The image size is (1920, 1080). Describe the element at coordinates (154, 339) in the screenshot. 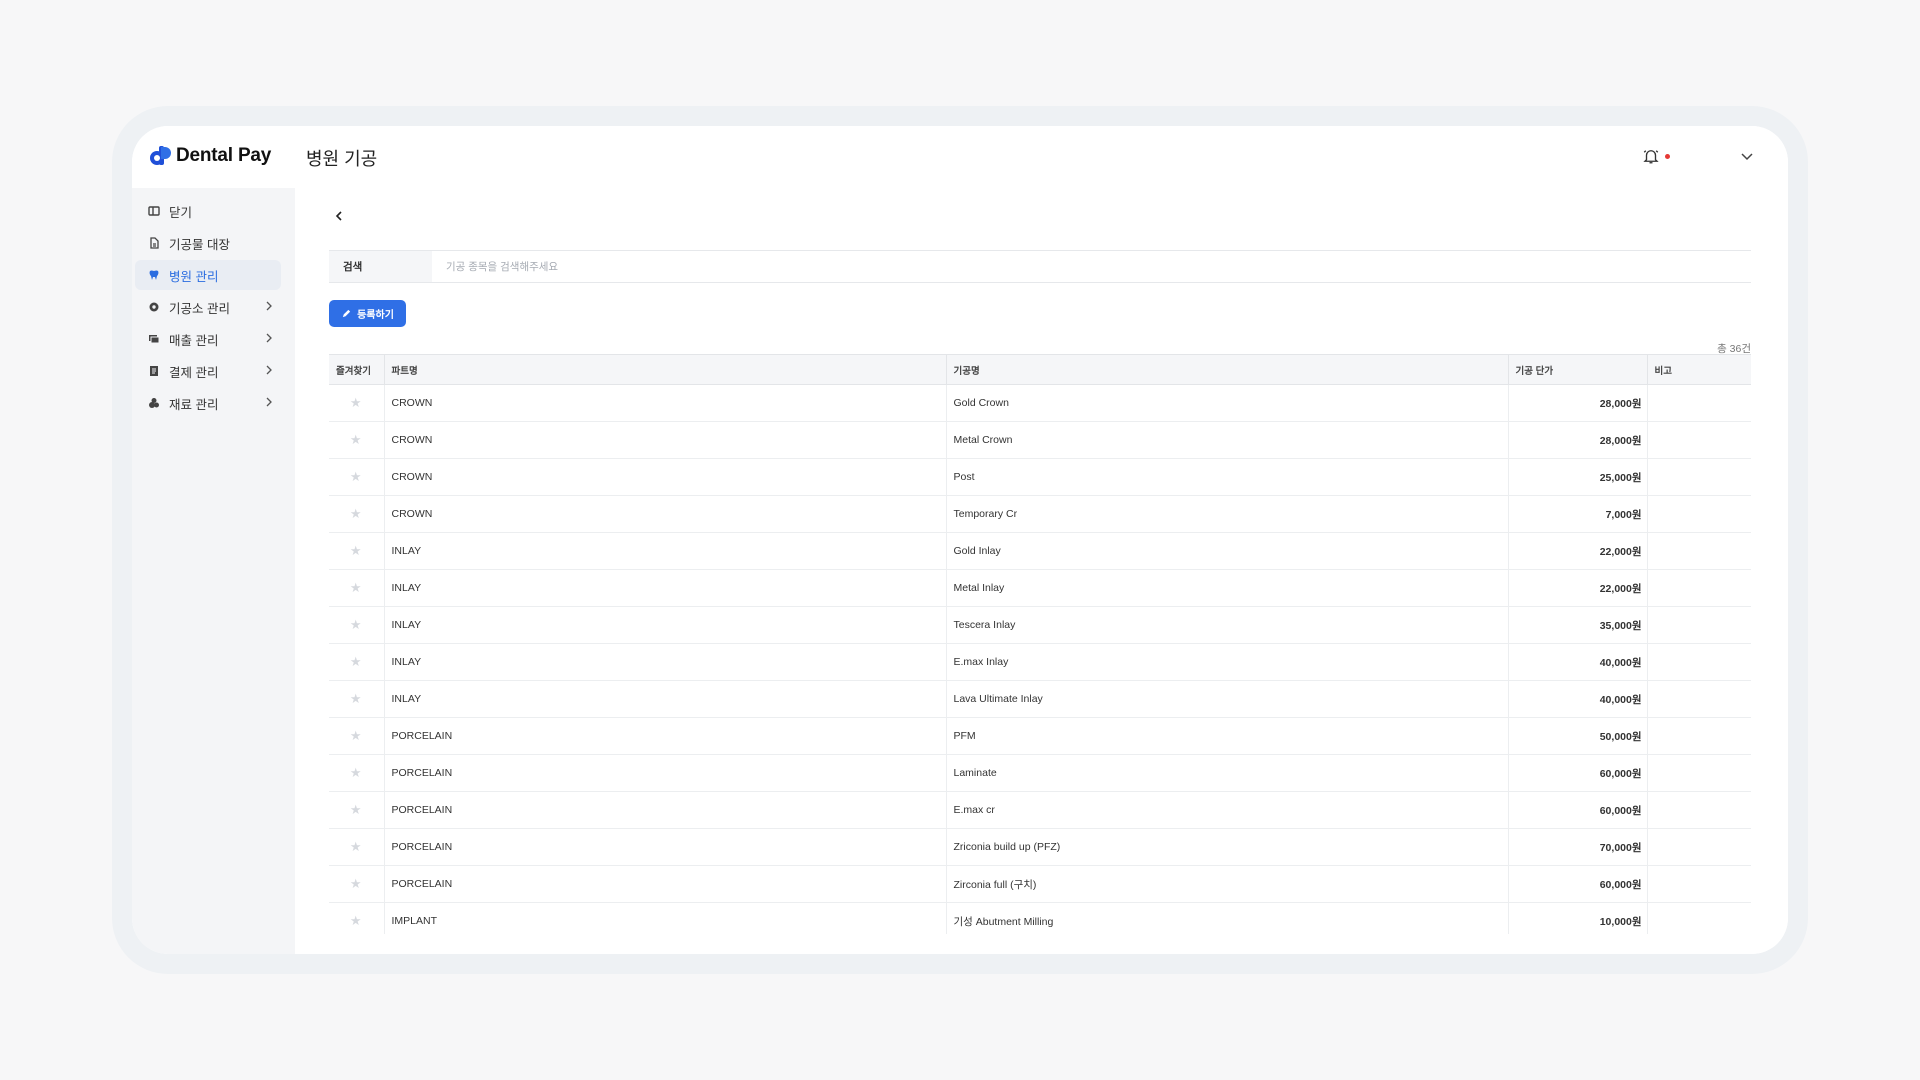

I see `cash-icon` at that location.